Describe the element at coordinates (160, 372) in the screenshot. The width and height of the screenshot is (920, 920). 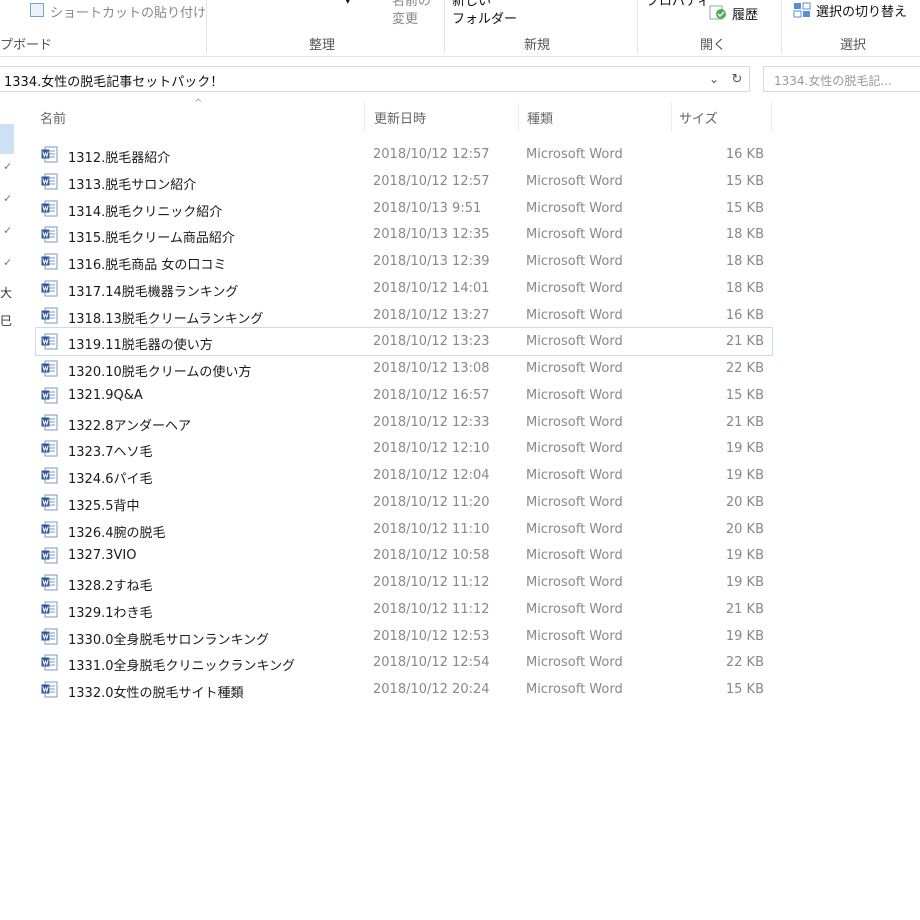
I see `file-name: 1320.10脱毛クリームの使い方` at that location.